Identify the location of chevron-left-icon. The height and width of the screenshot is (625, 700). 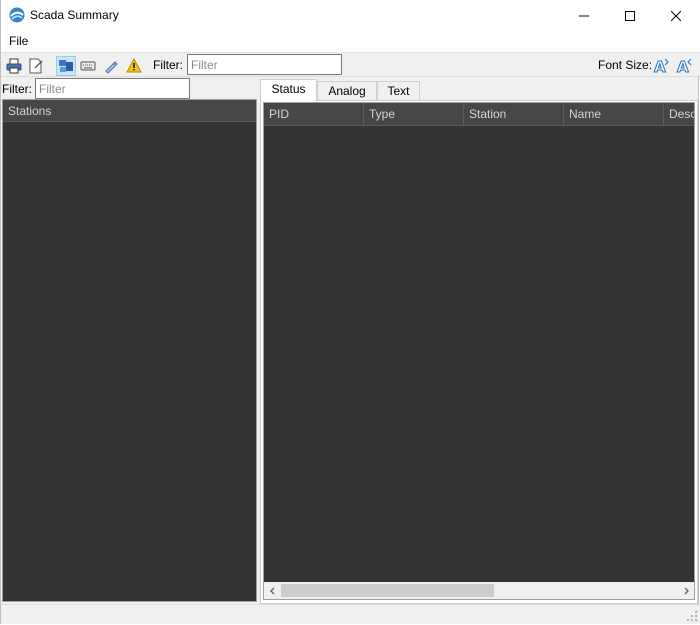
(271, 590).